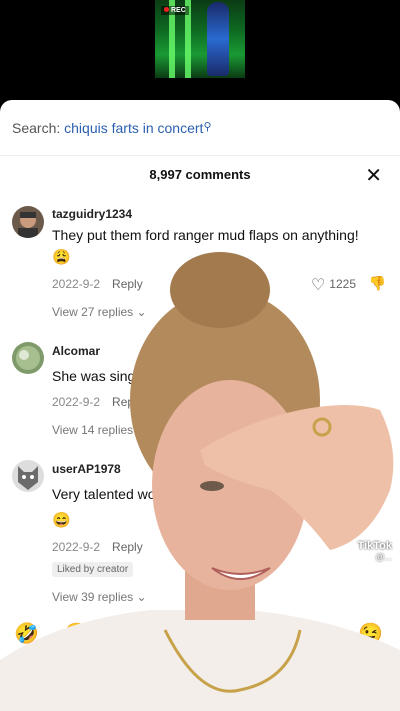 The width and height of the screenshot is (400, 711). I want to click on avatar, so click(28, 222).